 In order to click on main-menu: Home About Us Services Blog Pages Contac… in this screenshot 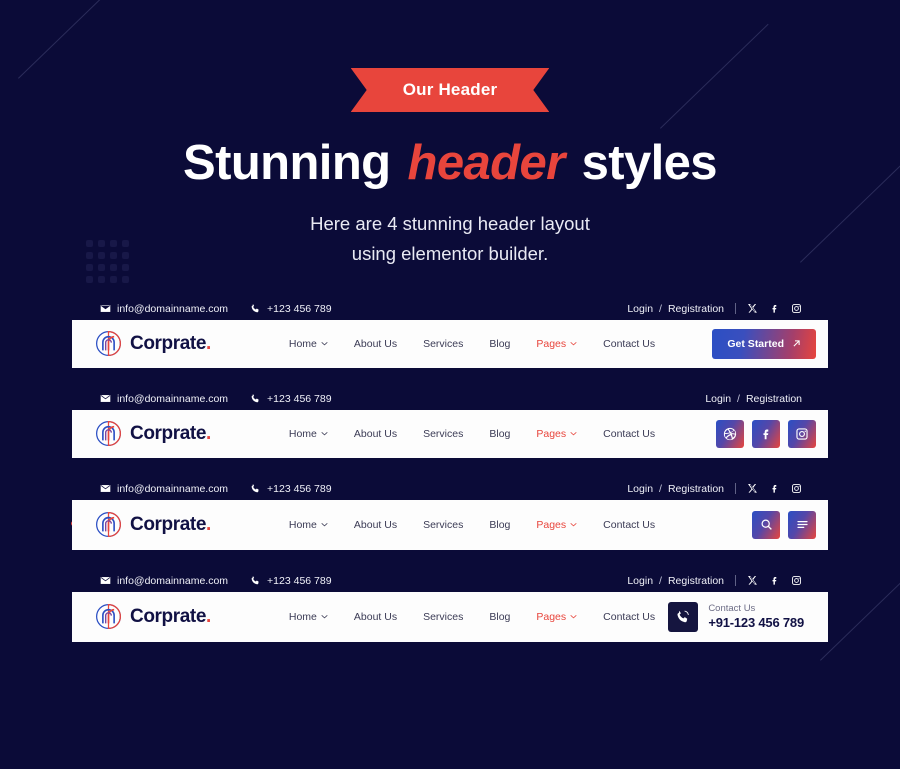, I will do `click(472, 525)`.